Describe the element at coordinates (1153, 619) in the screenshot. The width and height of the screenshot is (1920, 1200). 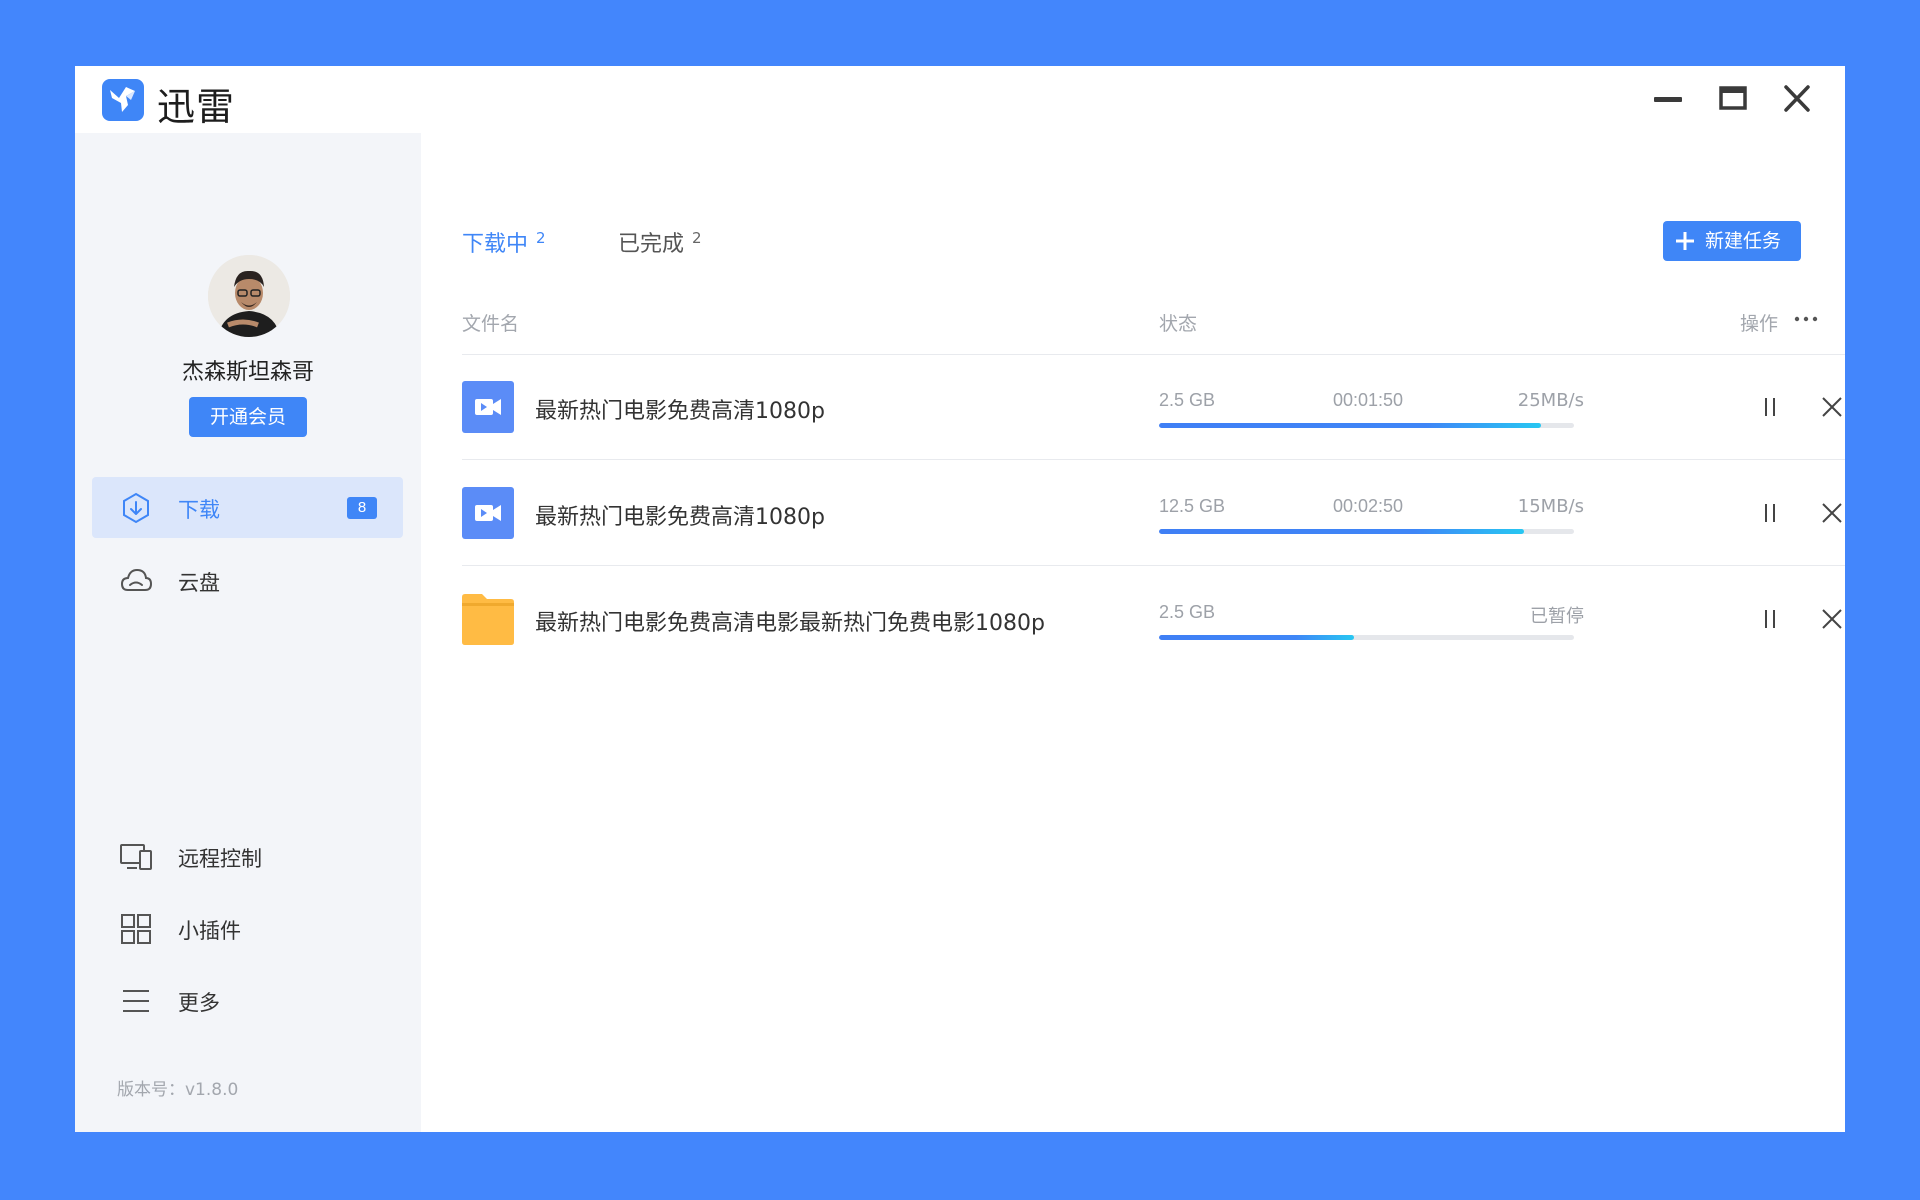
I see `table-row: 最新热门电影免费高清电影最新热门免费电影1080p 2.5 GB 已暂停` at that location.